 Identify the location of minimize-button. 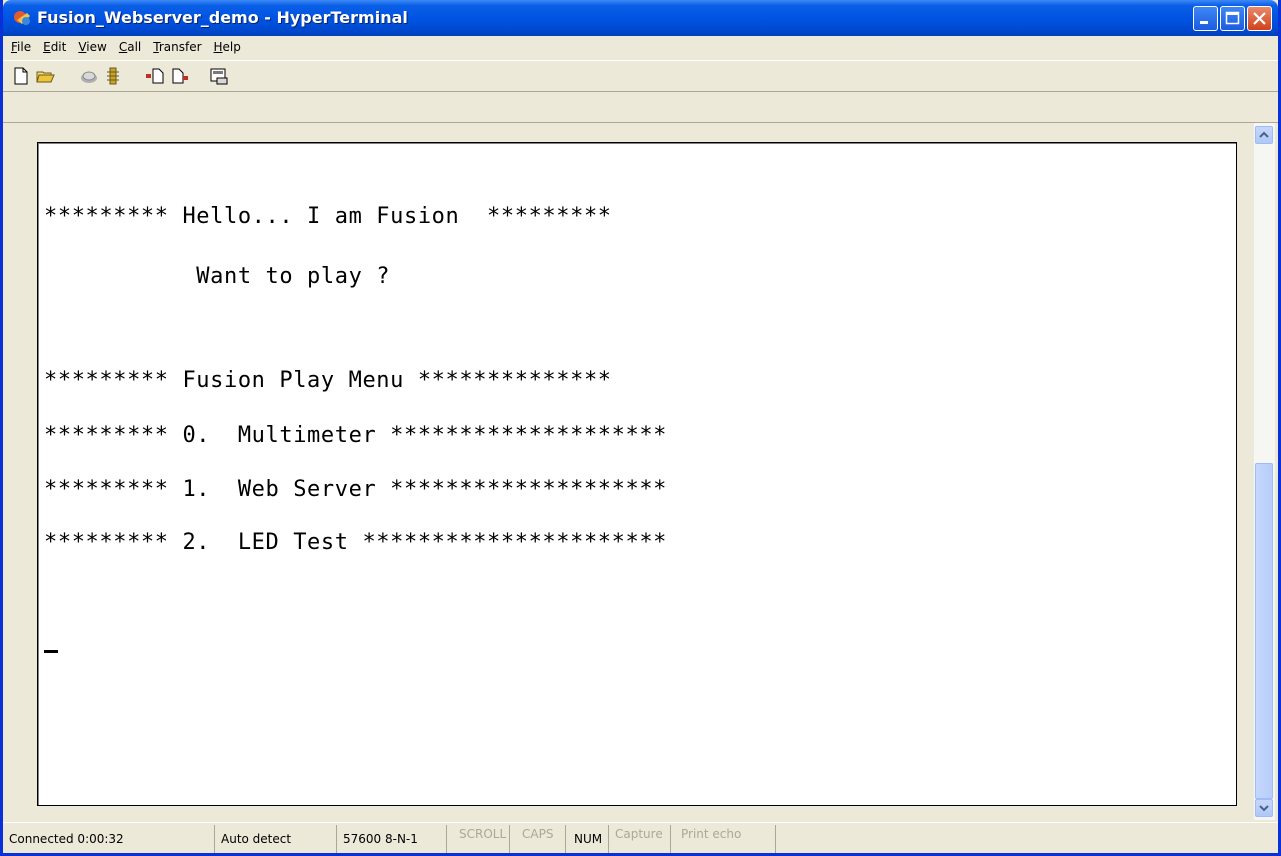
(1205, 18).